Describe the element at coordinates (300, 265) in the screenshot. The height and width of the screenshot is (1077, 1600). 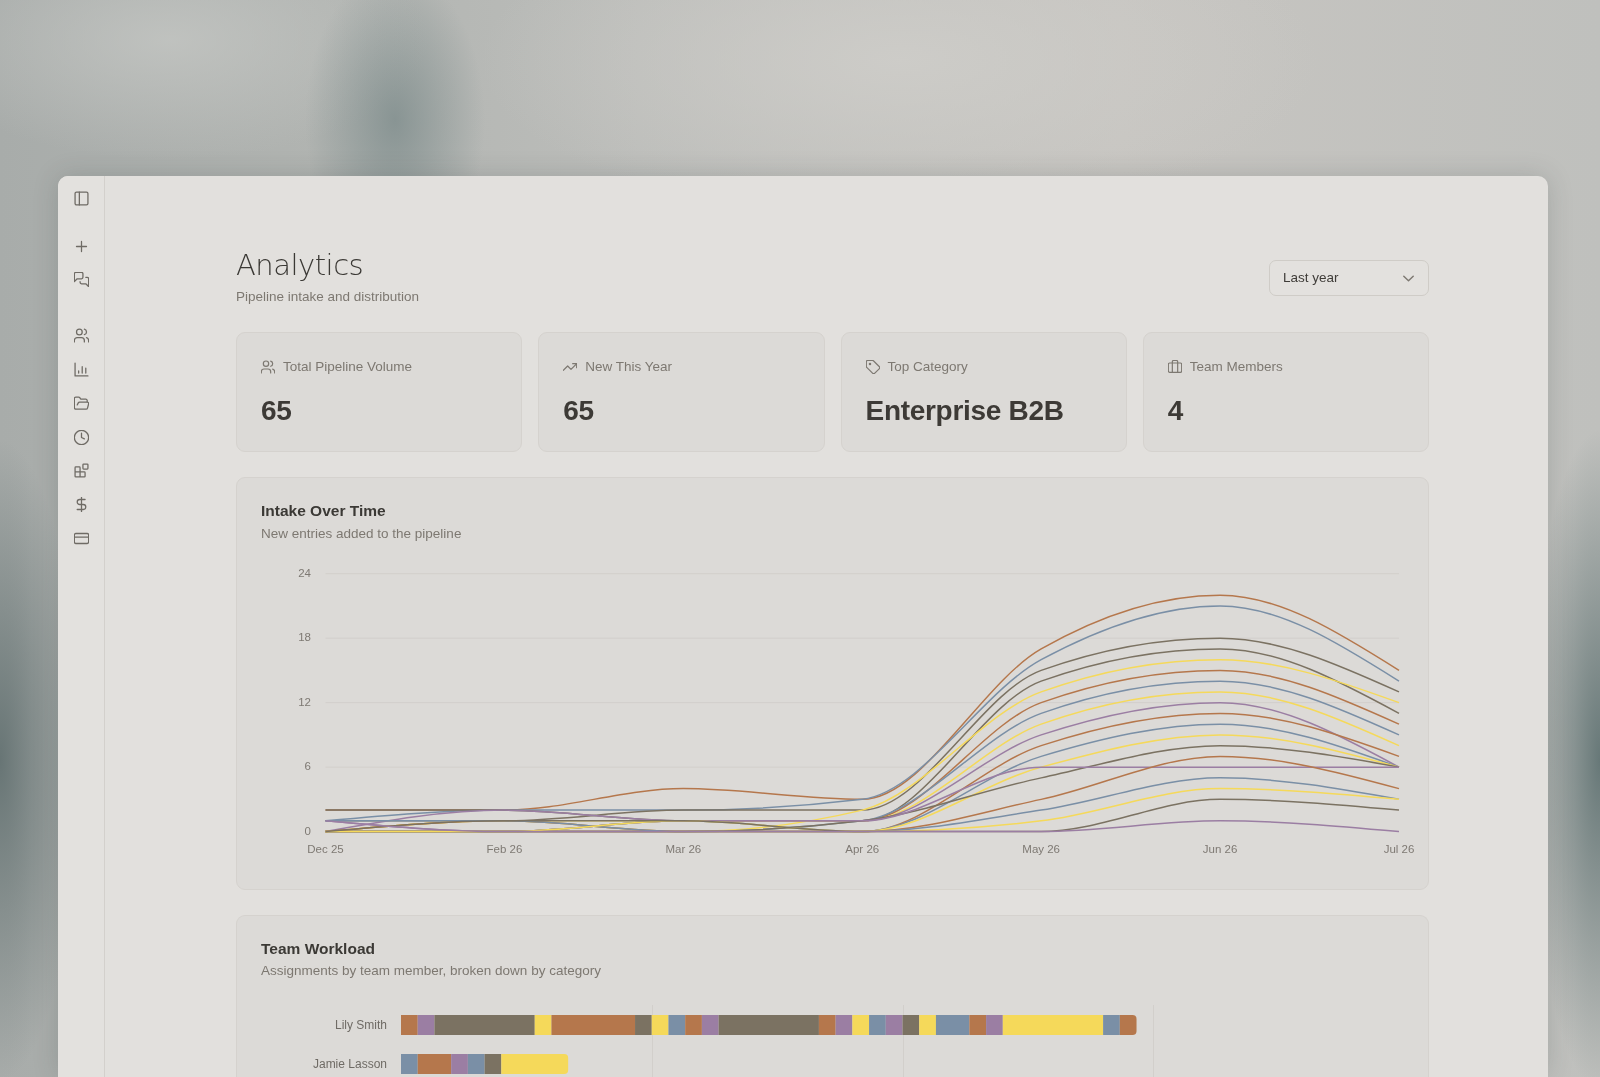
I see `page-title: Analytics` at that location.